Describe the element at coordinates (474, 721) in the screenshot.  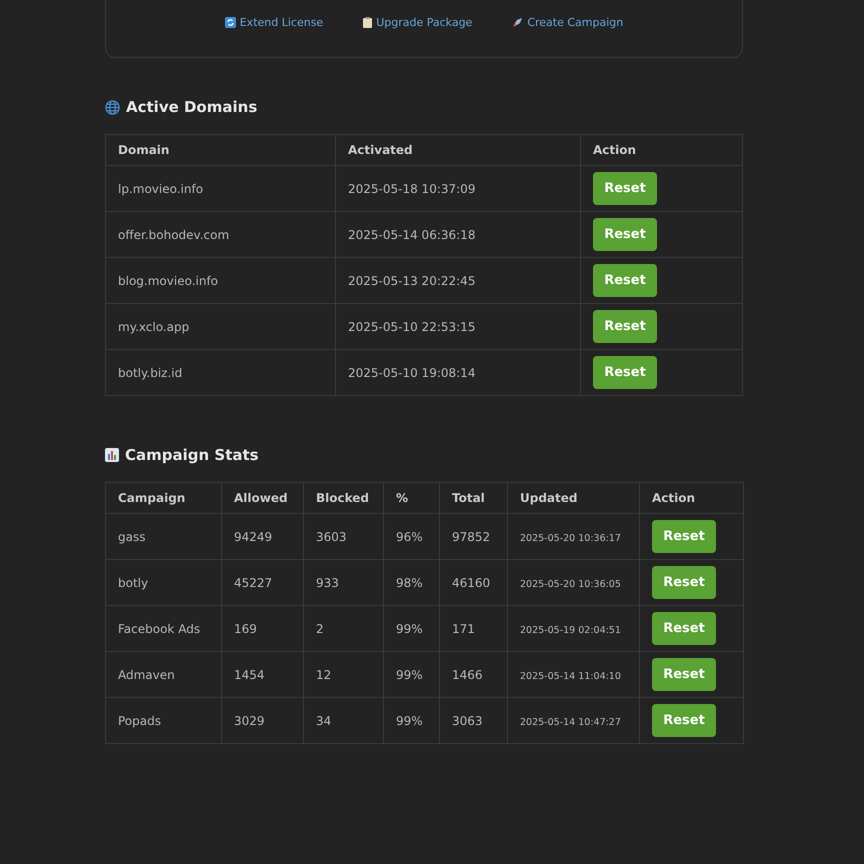
I see `table-cell: 3063` at that location.